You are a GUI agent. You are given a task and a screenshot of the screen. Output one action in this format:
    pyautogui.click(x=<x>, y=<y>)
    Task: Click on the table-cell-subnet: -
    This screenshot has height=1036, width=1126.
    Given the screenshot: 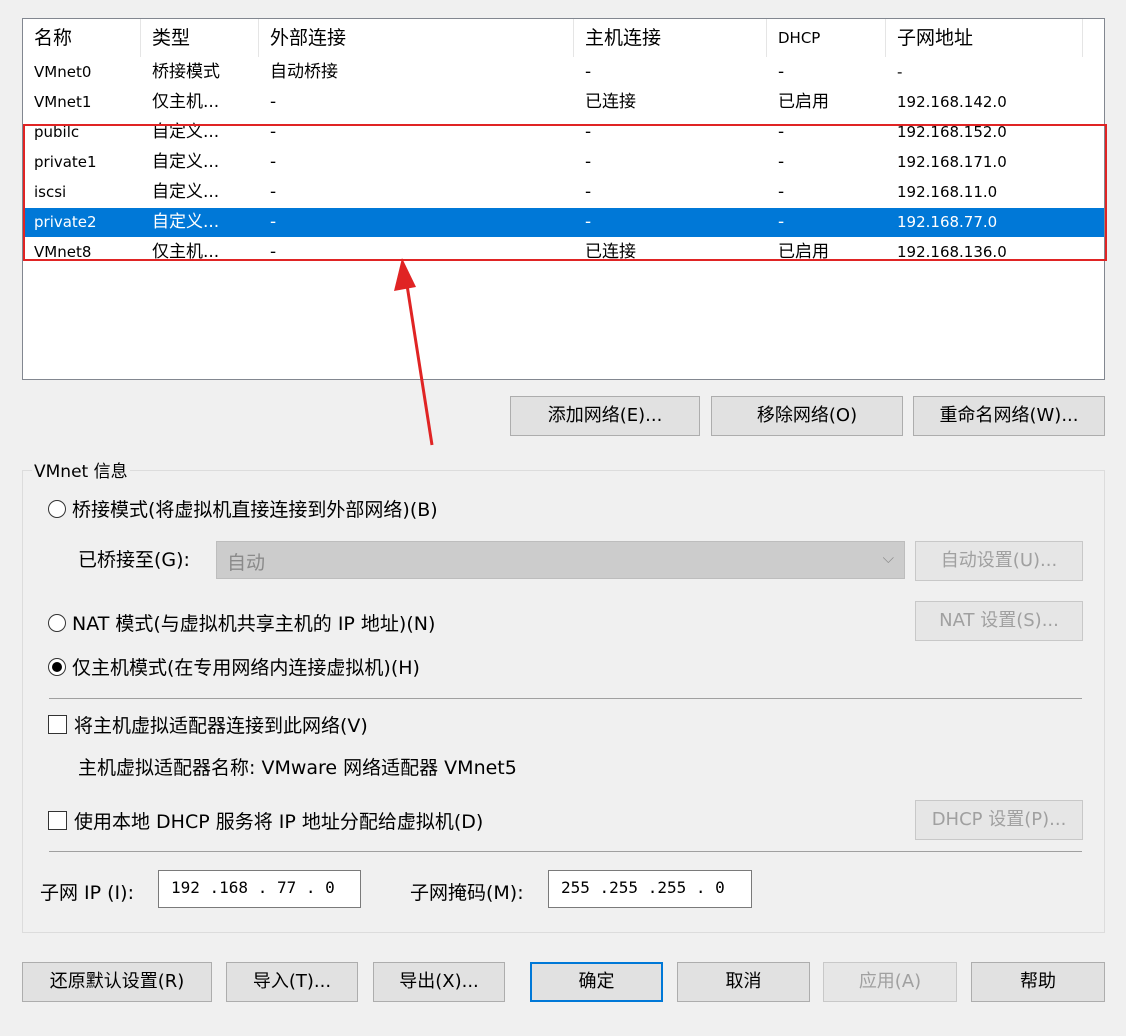 What is the action you would take?
    pyautogui.click(x=900, y=72)
    